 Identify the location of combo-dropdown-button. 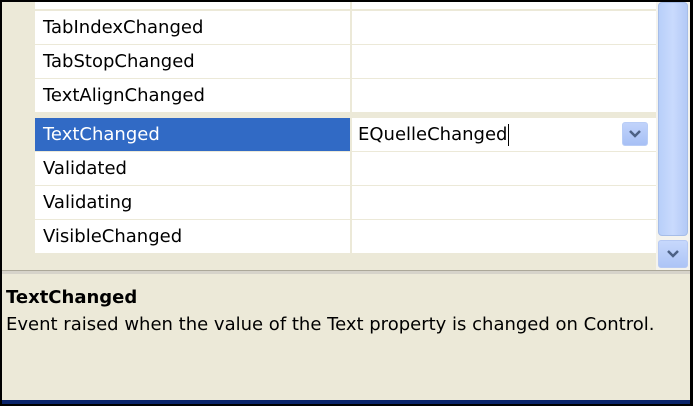
(635, 134).